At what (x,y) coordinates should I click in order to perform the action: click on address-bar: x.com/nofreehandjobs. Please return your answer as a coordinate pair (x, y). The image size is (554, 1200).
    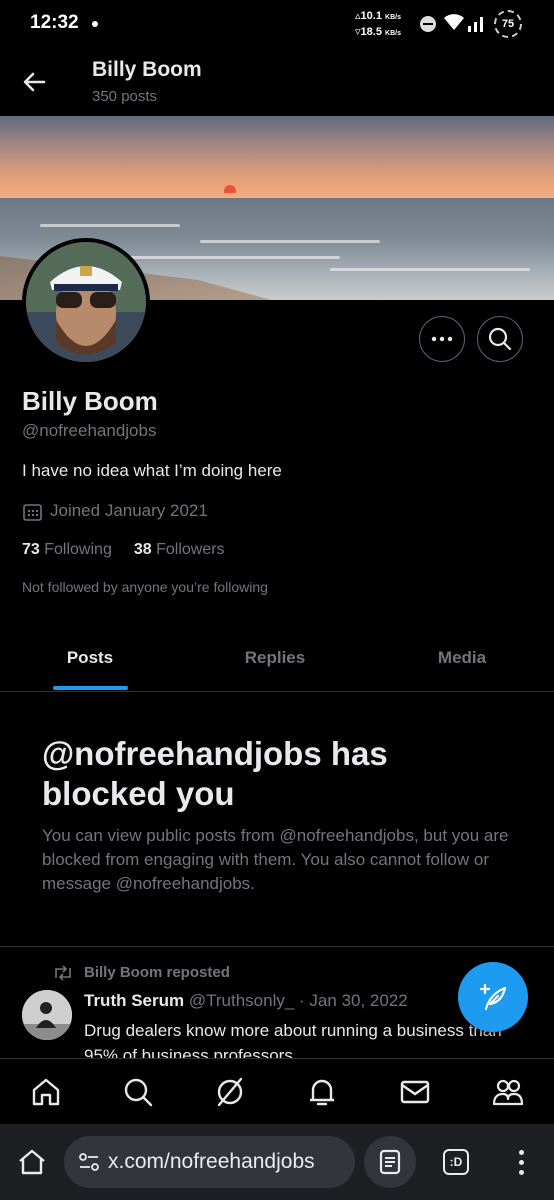
    Looking at the image, I should click on (209, 1162).